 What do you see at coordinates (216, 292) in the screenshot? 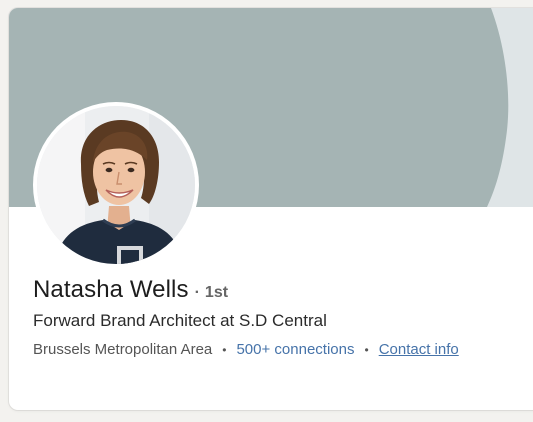
I see `degree-label: 1st` at bounding box center [216, 292].